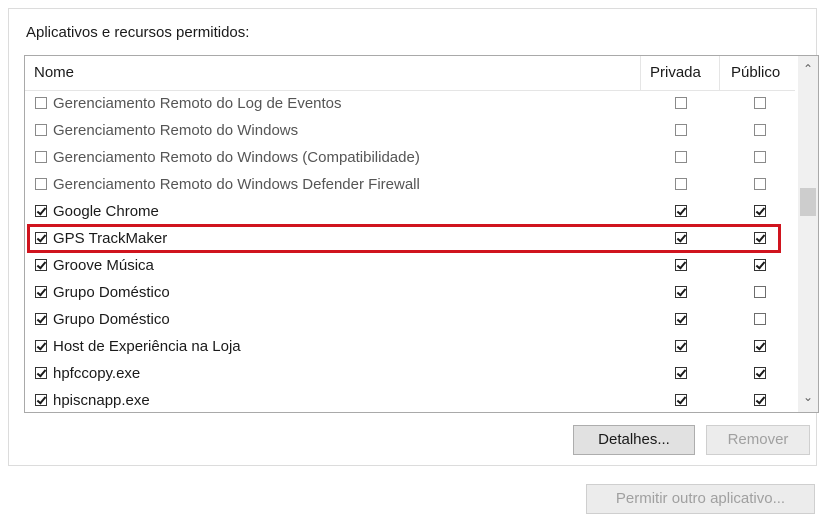 Image resolution: width=827 pixels, height=514 pixels. Describe the element at coordinates (197, 103) in the screenshot. I see `app-name: Gerenciamento Remoto do Log de Eventos` at that location.